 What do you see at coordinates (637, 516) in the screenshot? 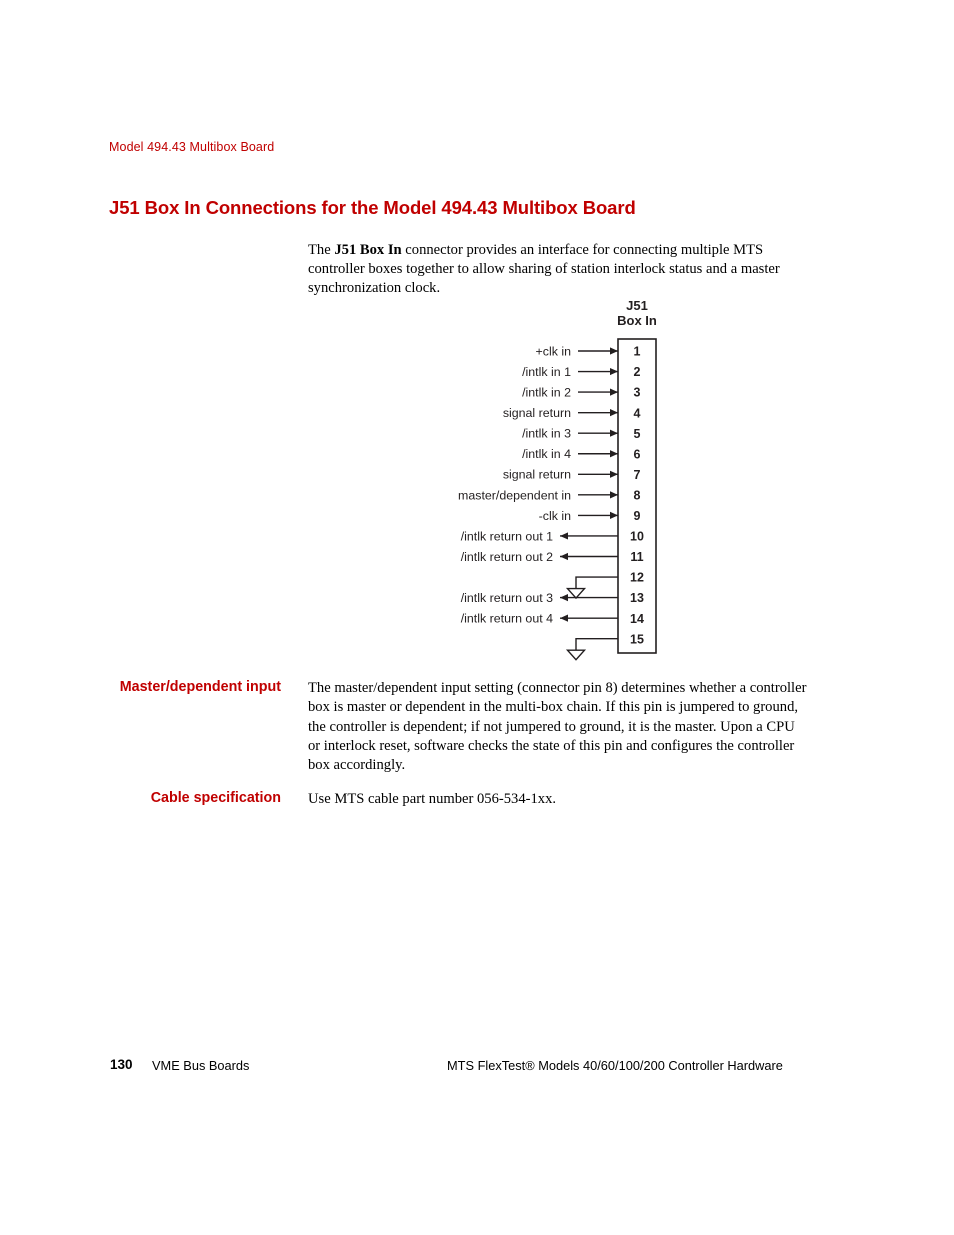
I see `pin-number: 9` at bounding box center [637, 516].